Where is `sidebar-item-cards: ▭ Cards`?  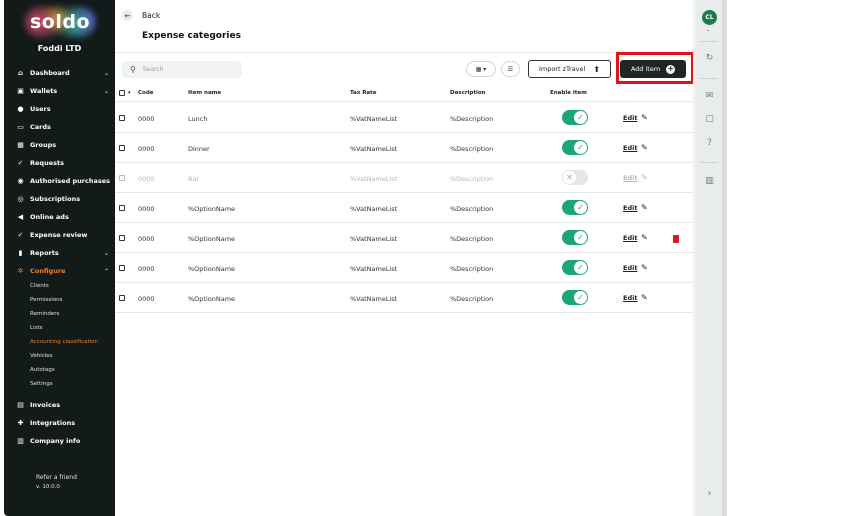 sidebar-item-cards: ▭ Cards is located at coordinates (59, 127).